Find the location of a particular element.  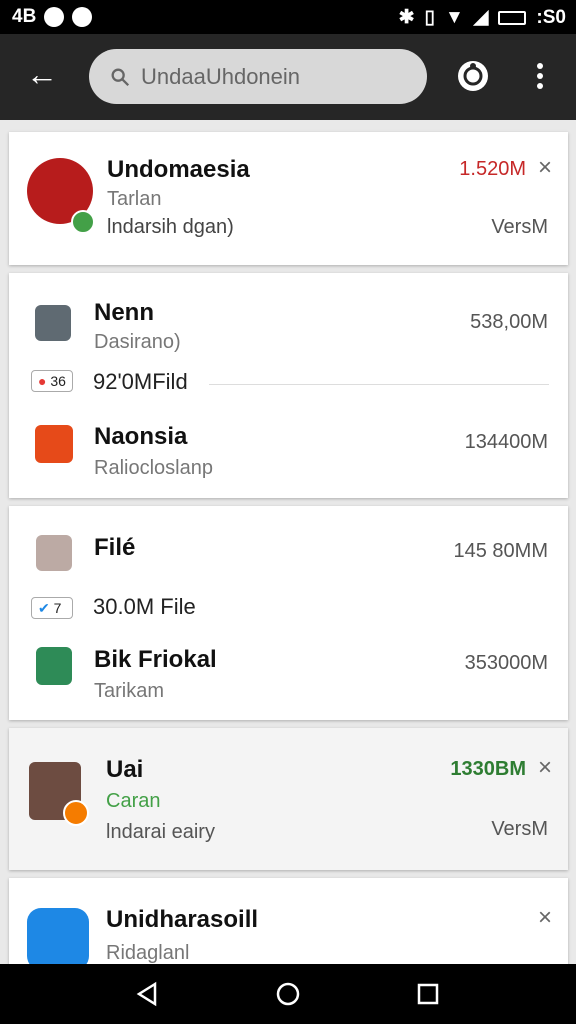

list-item: Unidharasoill Ridaglanl × is located at coordinates (288, 921).